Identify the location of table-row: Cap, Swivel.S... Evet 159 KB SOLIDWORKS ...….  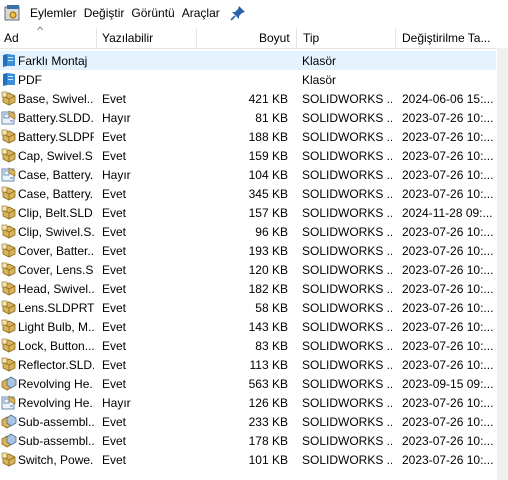
(248, 155).